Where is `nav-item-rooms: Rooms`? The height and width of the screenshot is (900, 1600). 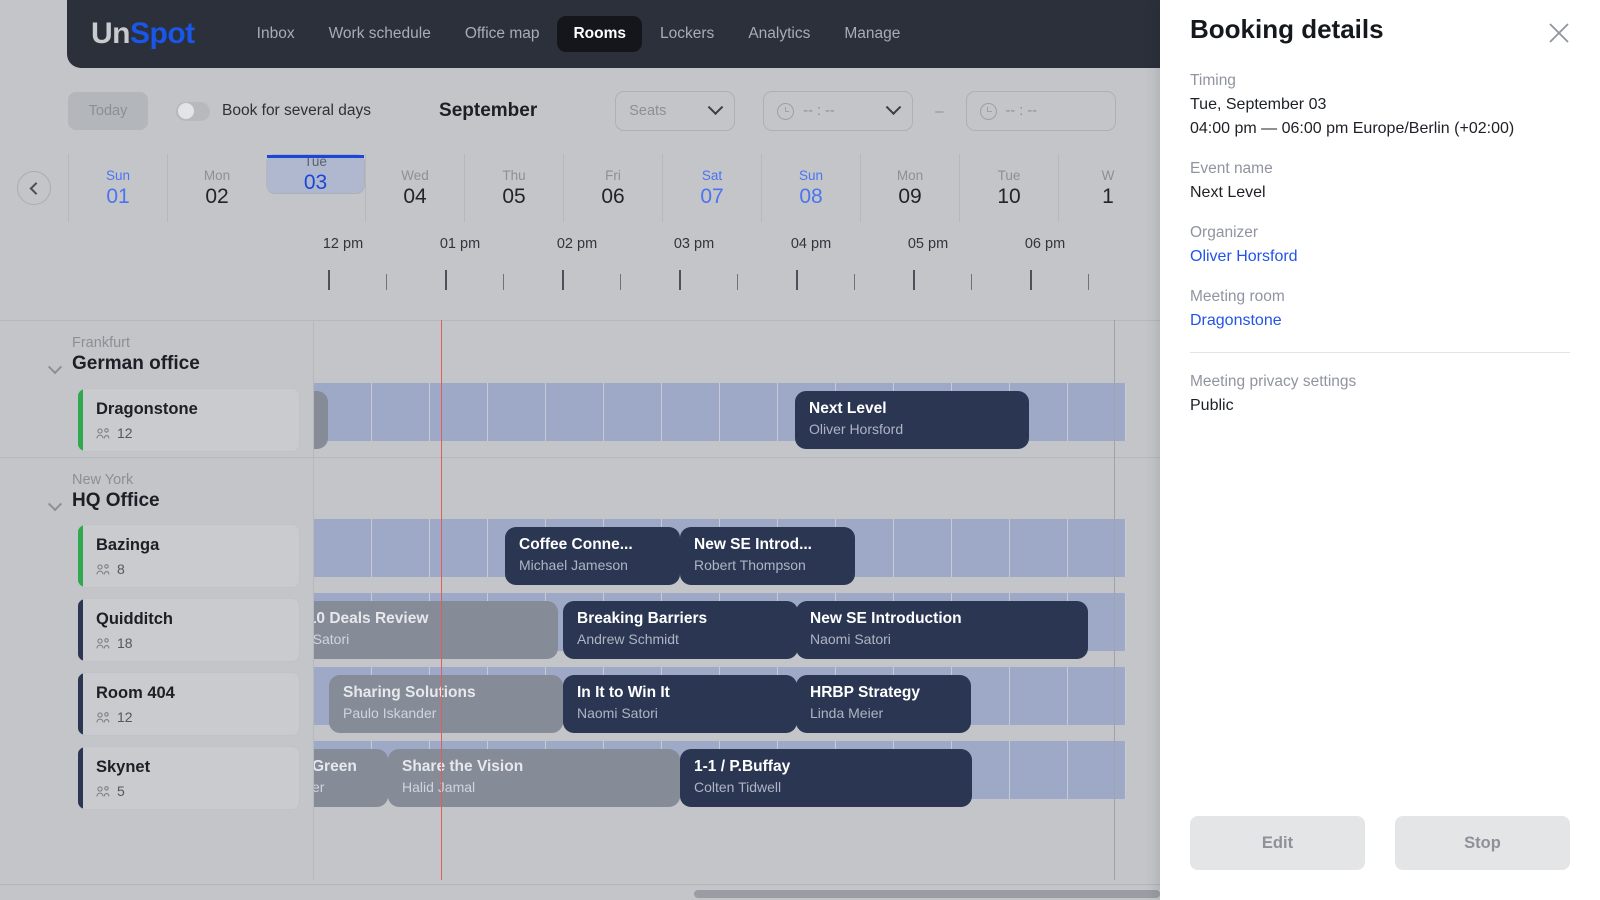
nav-item-rooms: Rooms is located at coordinates (600, 34).